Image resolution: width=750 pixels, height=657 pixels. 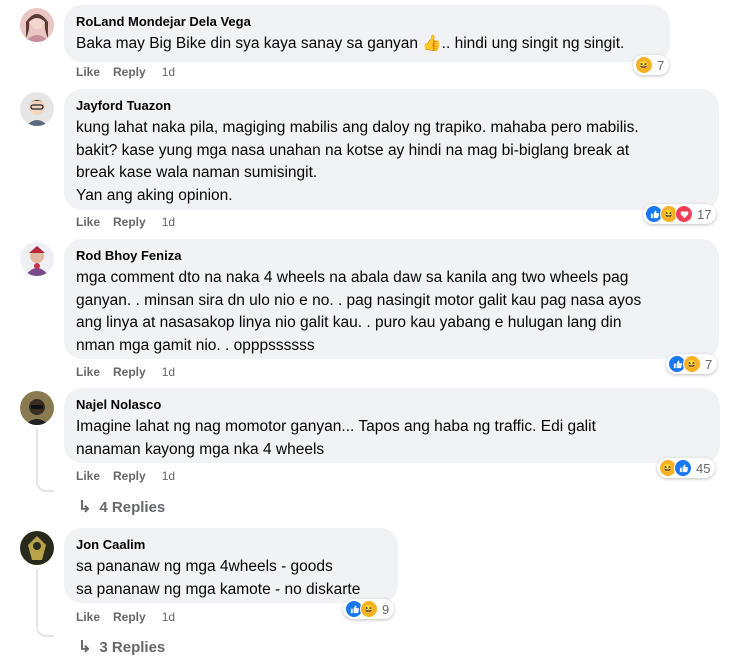 What do you see at coordinates (391, 255) in the screenshot?
I see `comment-author: Rod Bhoy Feniza` at bounding box center [391, 255].